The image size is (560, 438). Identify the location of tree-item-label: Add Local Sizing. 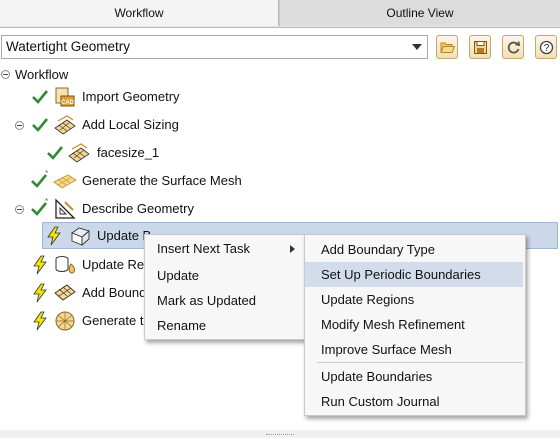
(130, 124).